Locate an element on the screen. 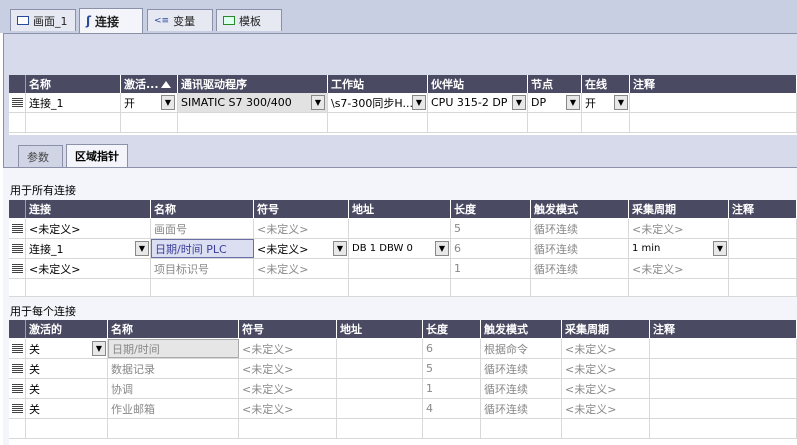 The image size is (797, 445). tab-templates: 模板 is located at coordinates (249, 20).